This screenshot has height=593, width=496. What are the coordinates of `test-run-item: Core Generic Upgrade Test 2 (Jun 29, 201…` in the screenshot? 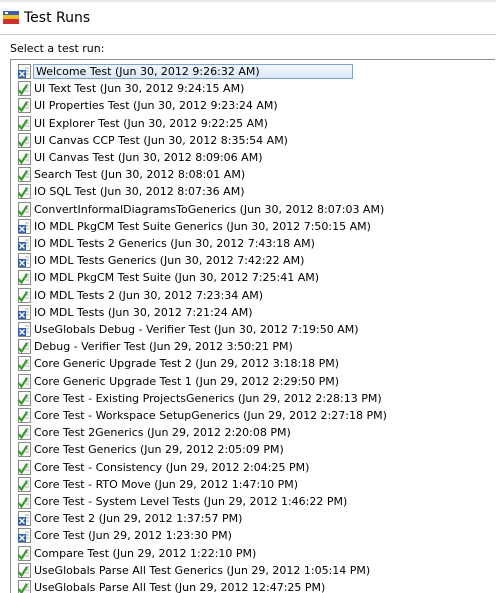 It's located at (178, 363).